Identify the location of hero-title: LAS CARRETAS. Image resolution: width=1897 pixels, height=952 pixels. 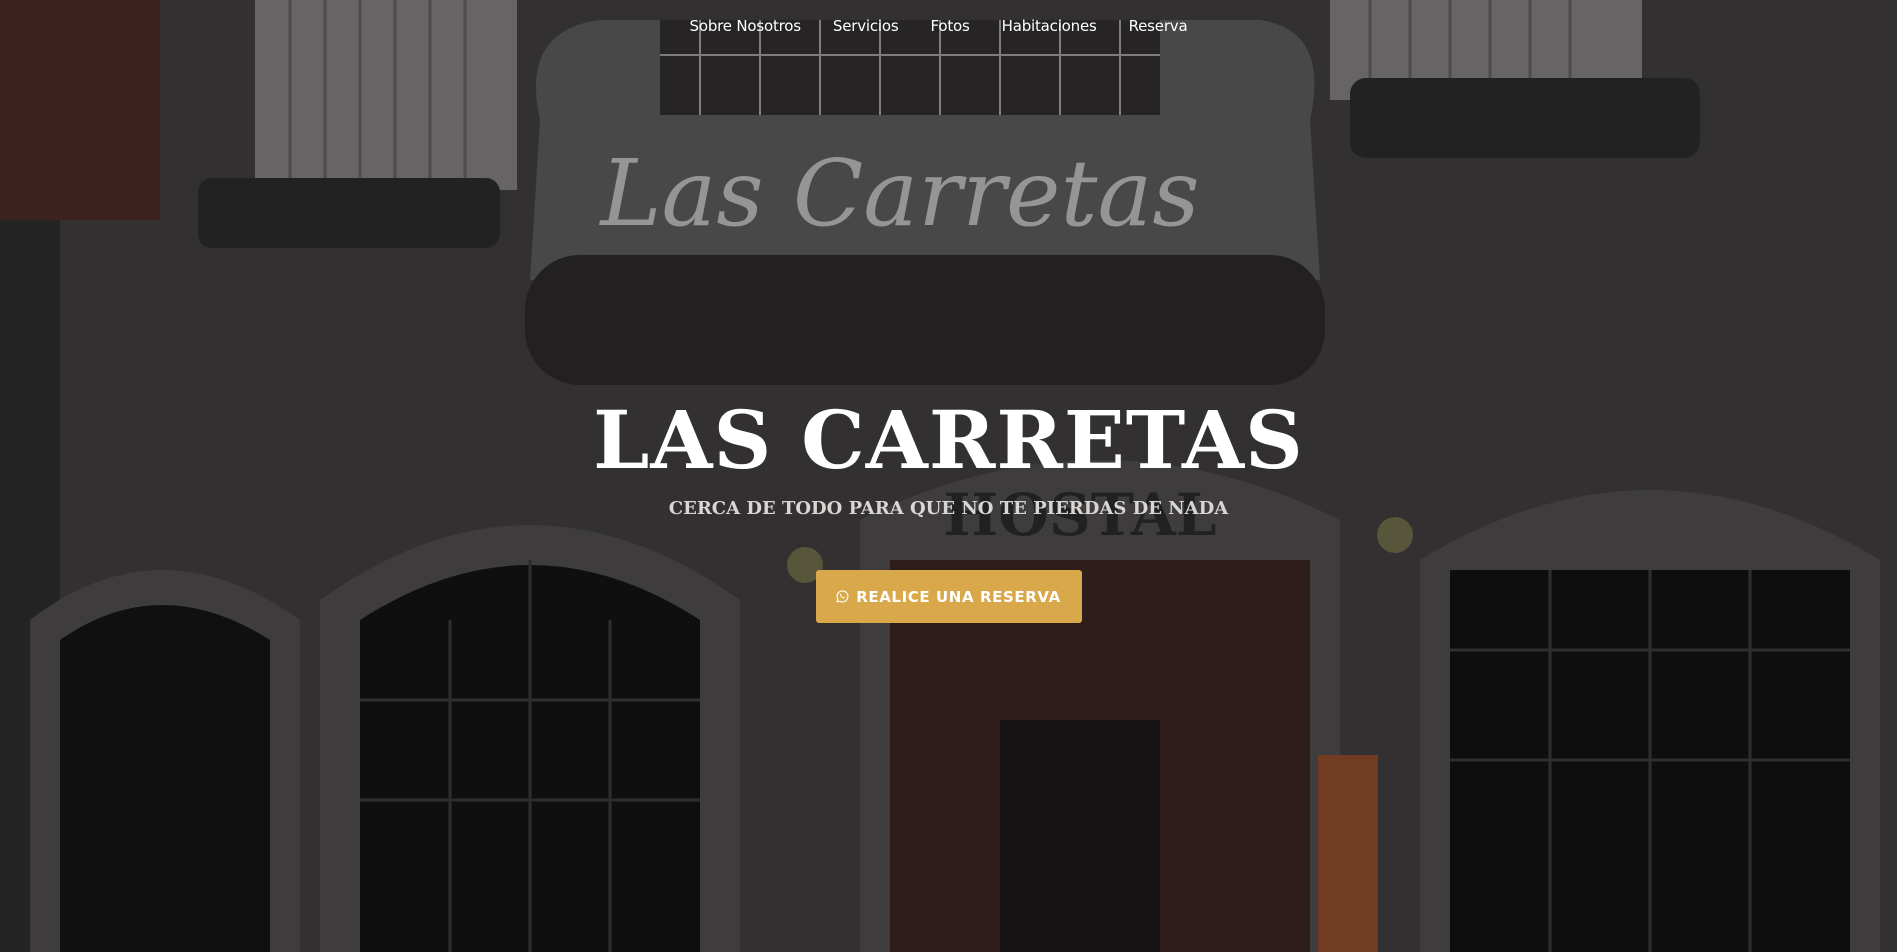
(948, 440).